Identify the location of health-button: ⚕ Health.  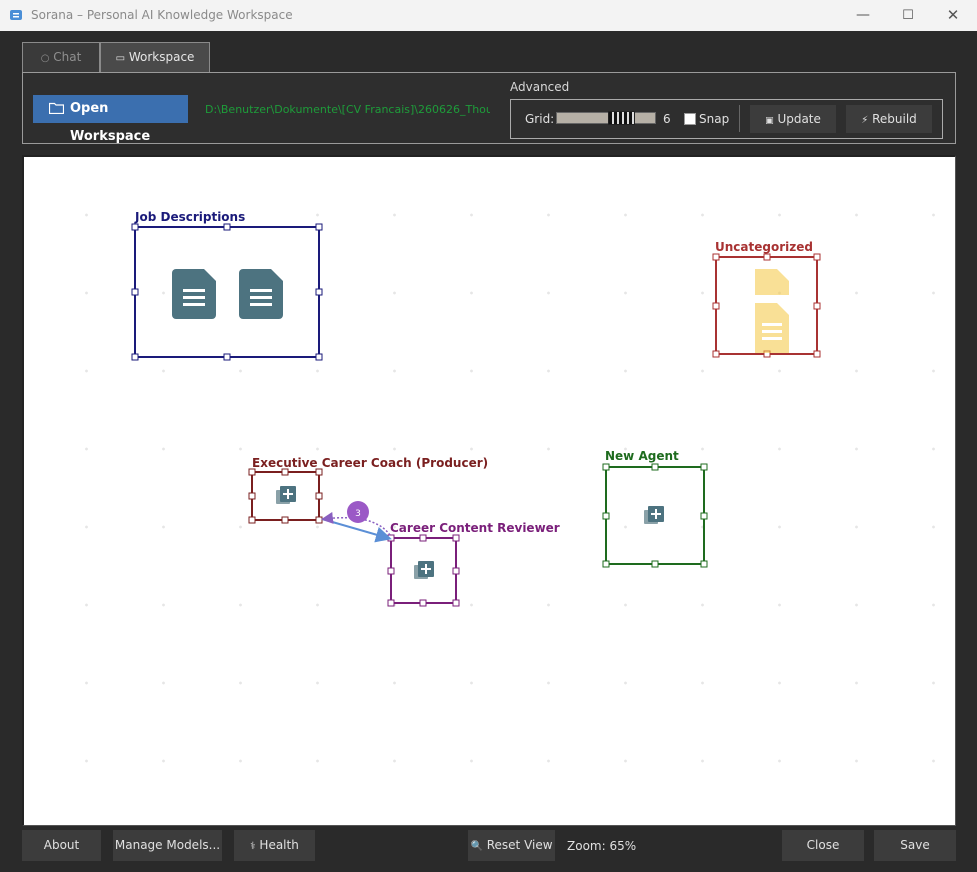
(274, 845).